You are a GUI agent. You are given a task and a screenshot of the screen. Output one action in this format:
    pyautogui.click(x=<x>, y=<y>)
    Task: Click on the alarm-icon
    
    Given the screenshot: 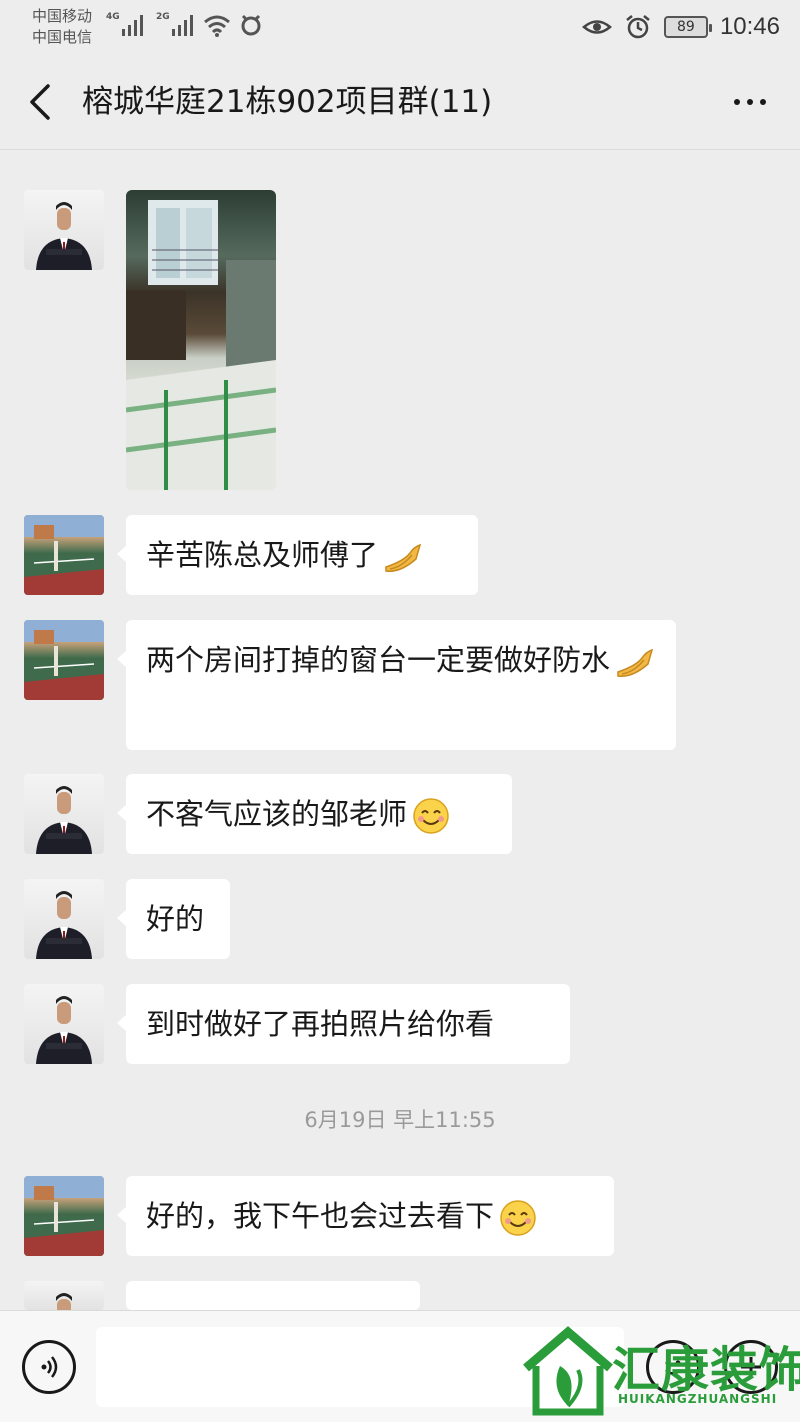 What is the action you would take?
    pyautogui.click(x=638, y=27)
    